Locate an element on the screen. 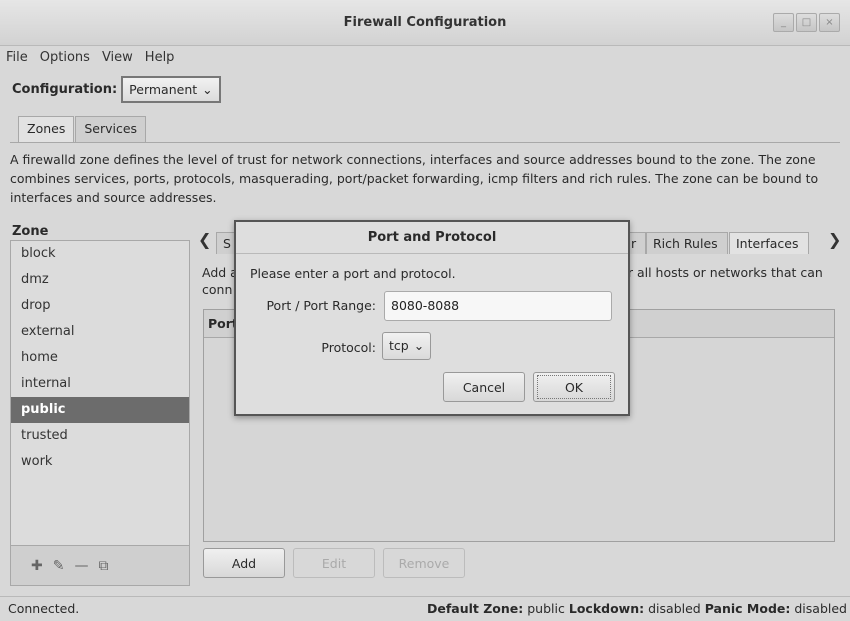  tab-rich-rules: Rich Rules is located at coordinates (687, 243).